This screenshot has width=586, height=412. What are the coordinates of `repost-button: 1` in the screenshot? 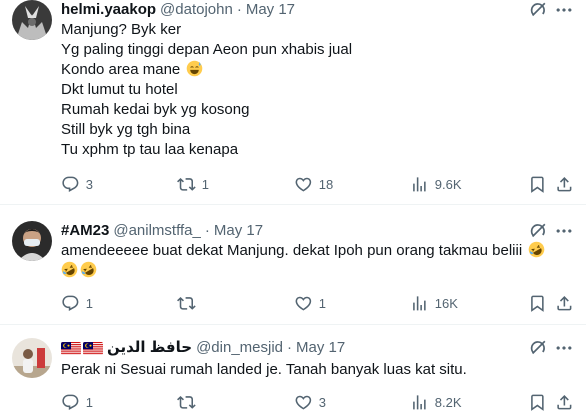 It's located at (193, 184).